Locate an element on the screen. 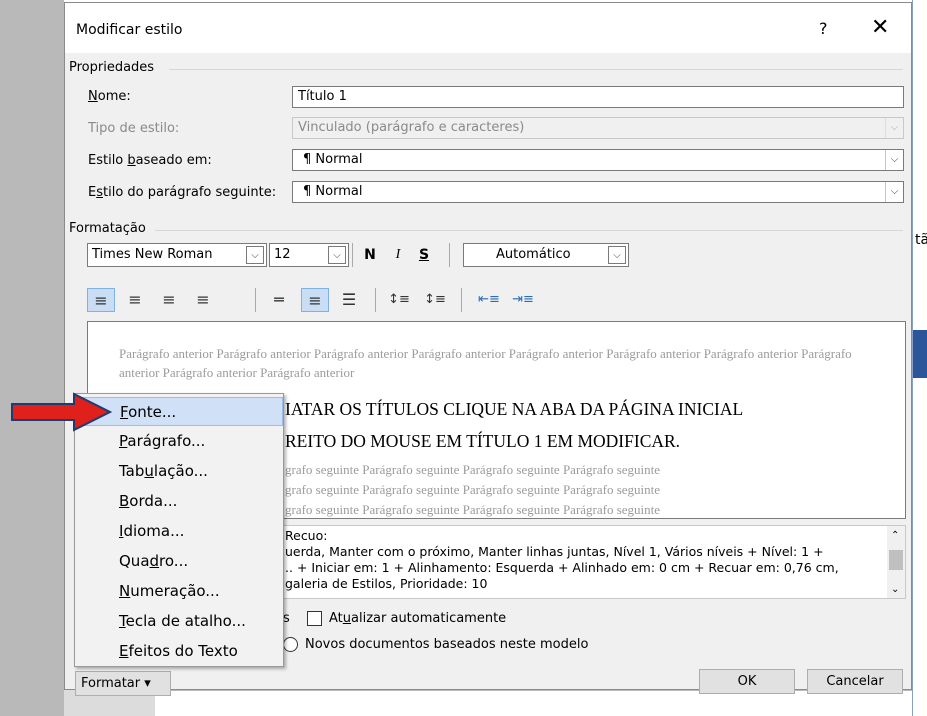  one-half-spacing-icon: ≡ is located at coordinates (315, 300).